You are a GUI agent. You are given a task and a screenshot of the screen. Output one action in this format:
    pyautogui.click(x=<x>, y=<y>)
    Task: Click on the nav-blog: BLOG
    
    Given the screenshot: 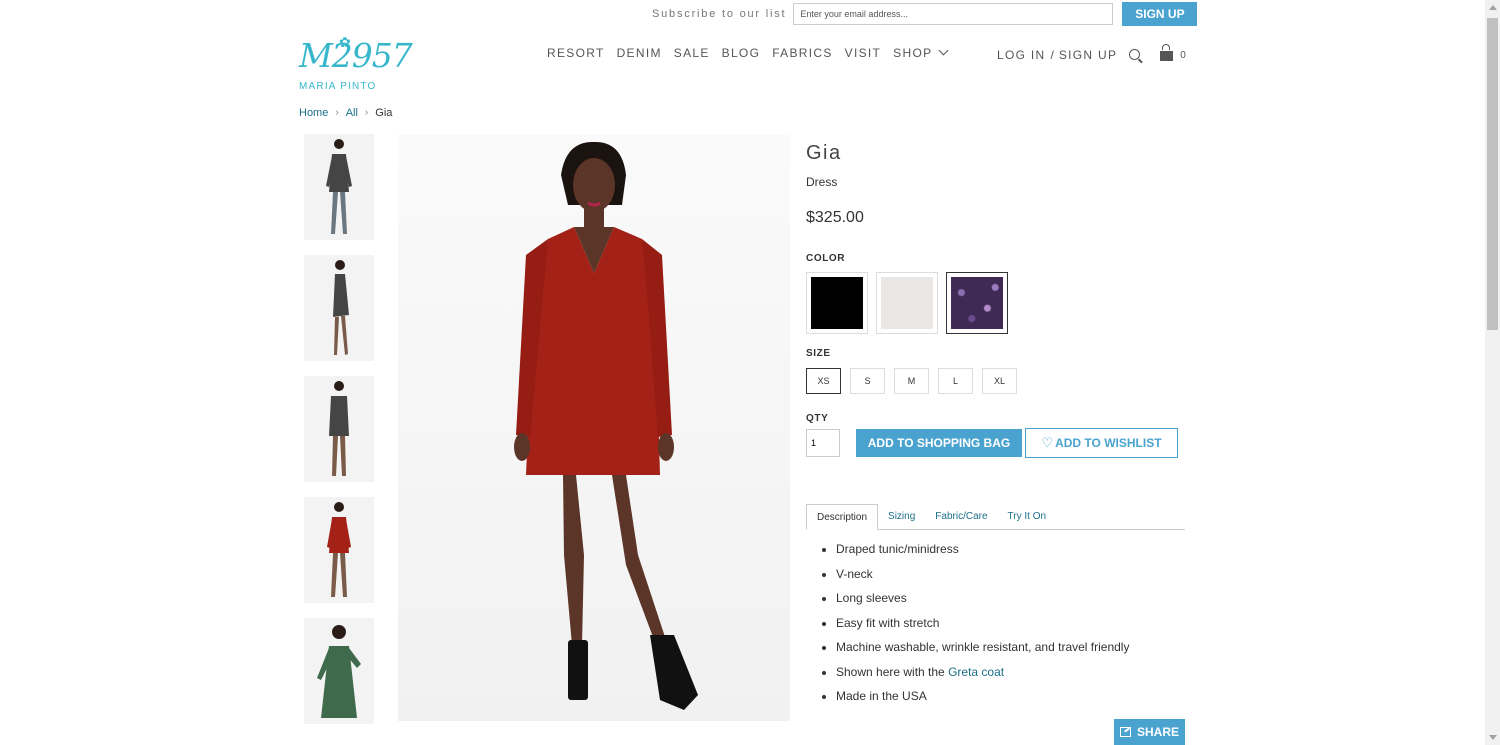 What is the action you would take?
    pyautogui.click(x=741, y=53)
    